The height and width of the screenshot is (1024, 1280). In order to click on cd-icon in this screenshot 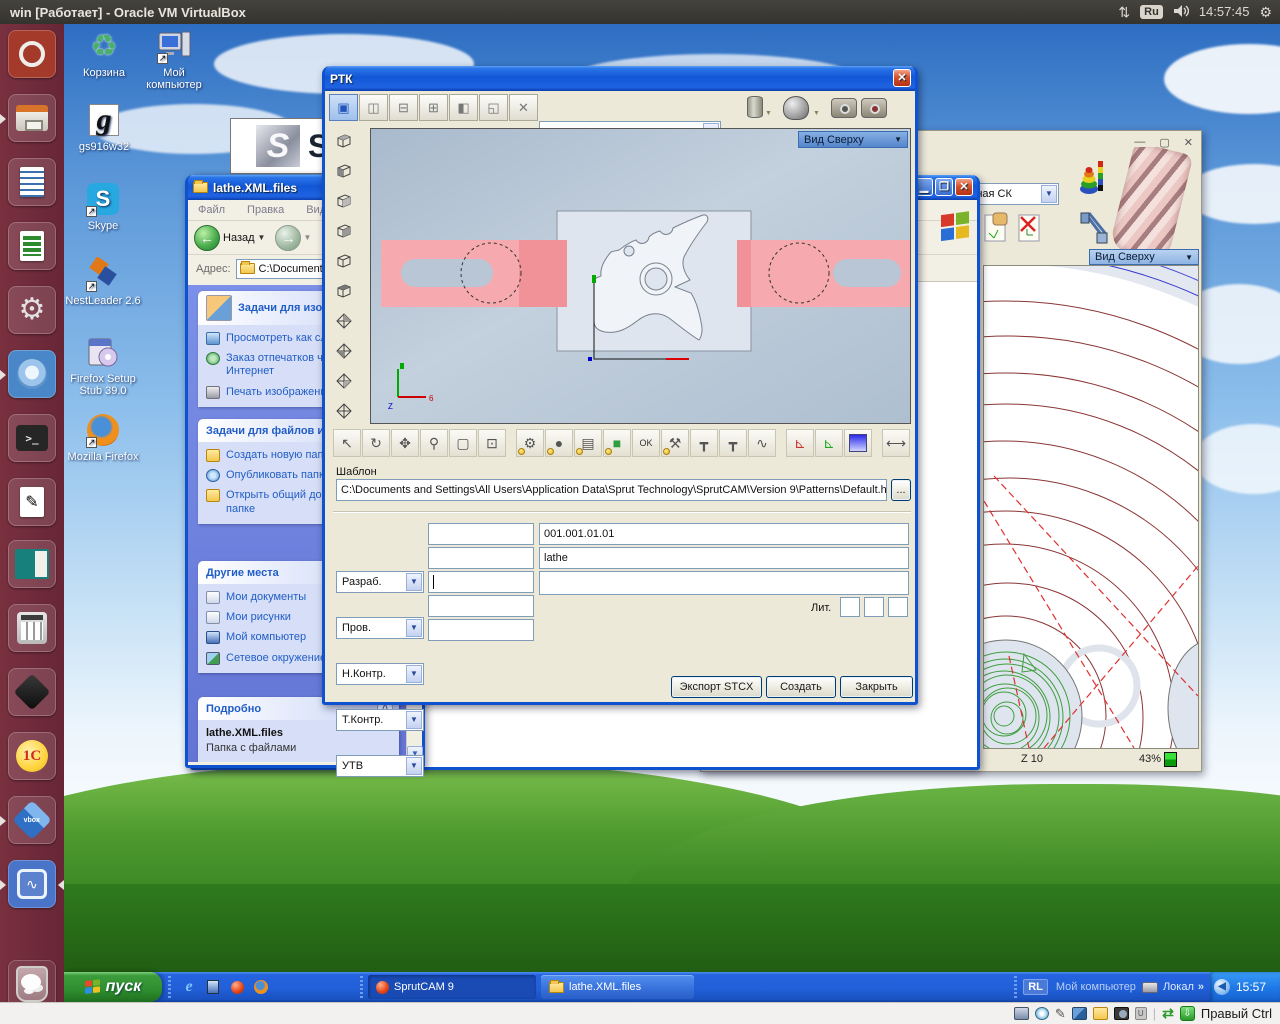, I will do `click(1041, 1013)`.